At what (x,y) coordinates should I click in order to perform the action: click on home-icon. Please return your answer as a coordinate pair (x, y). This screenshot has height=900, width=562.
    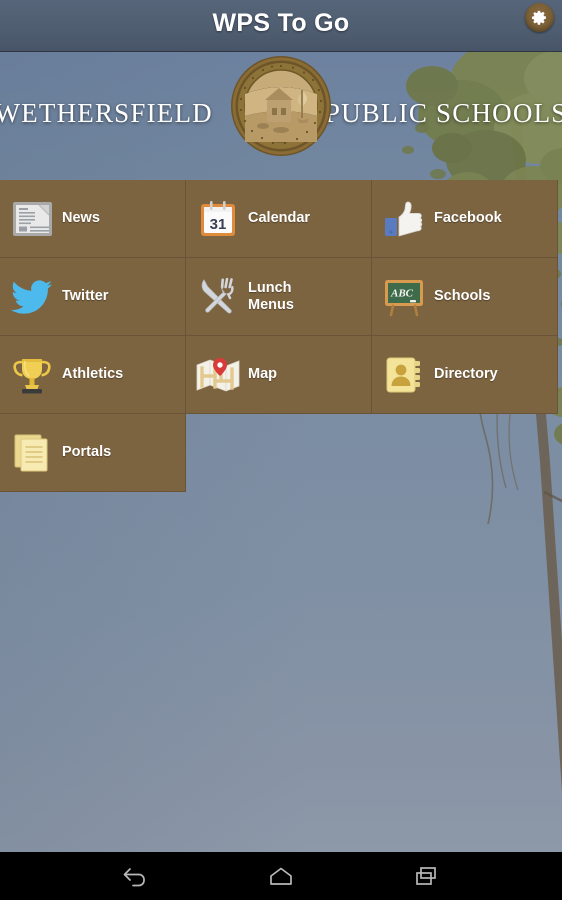
    Looking at the image, I should click on (281, 876).